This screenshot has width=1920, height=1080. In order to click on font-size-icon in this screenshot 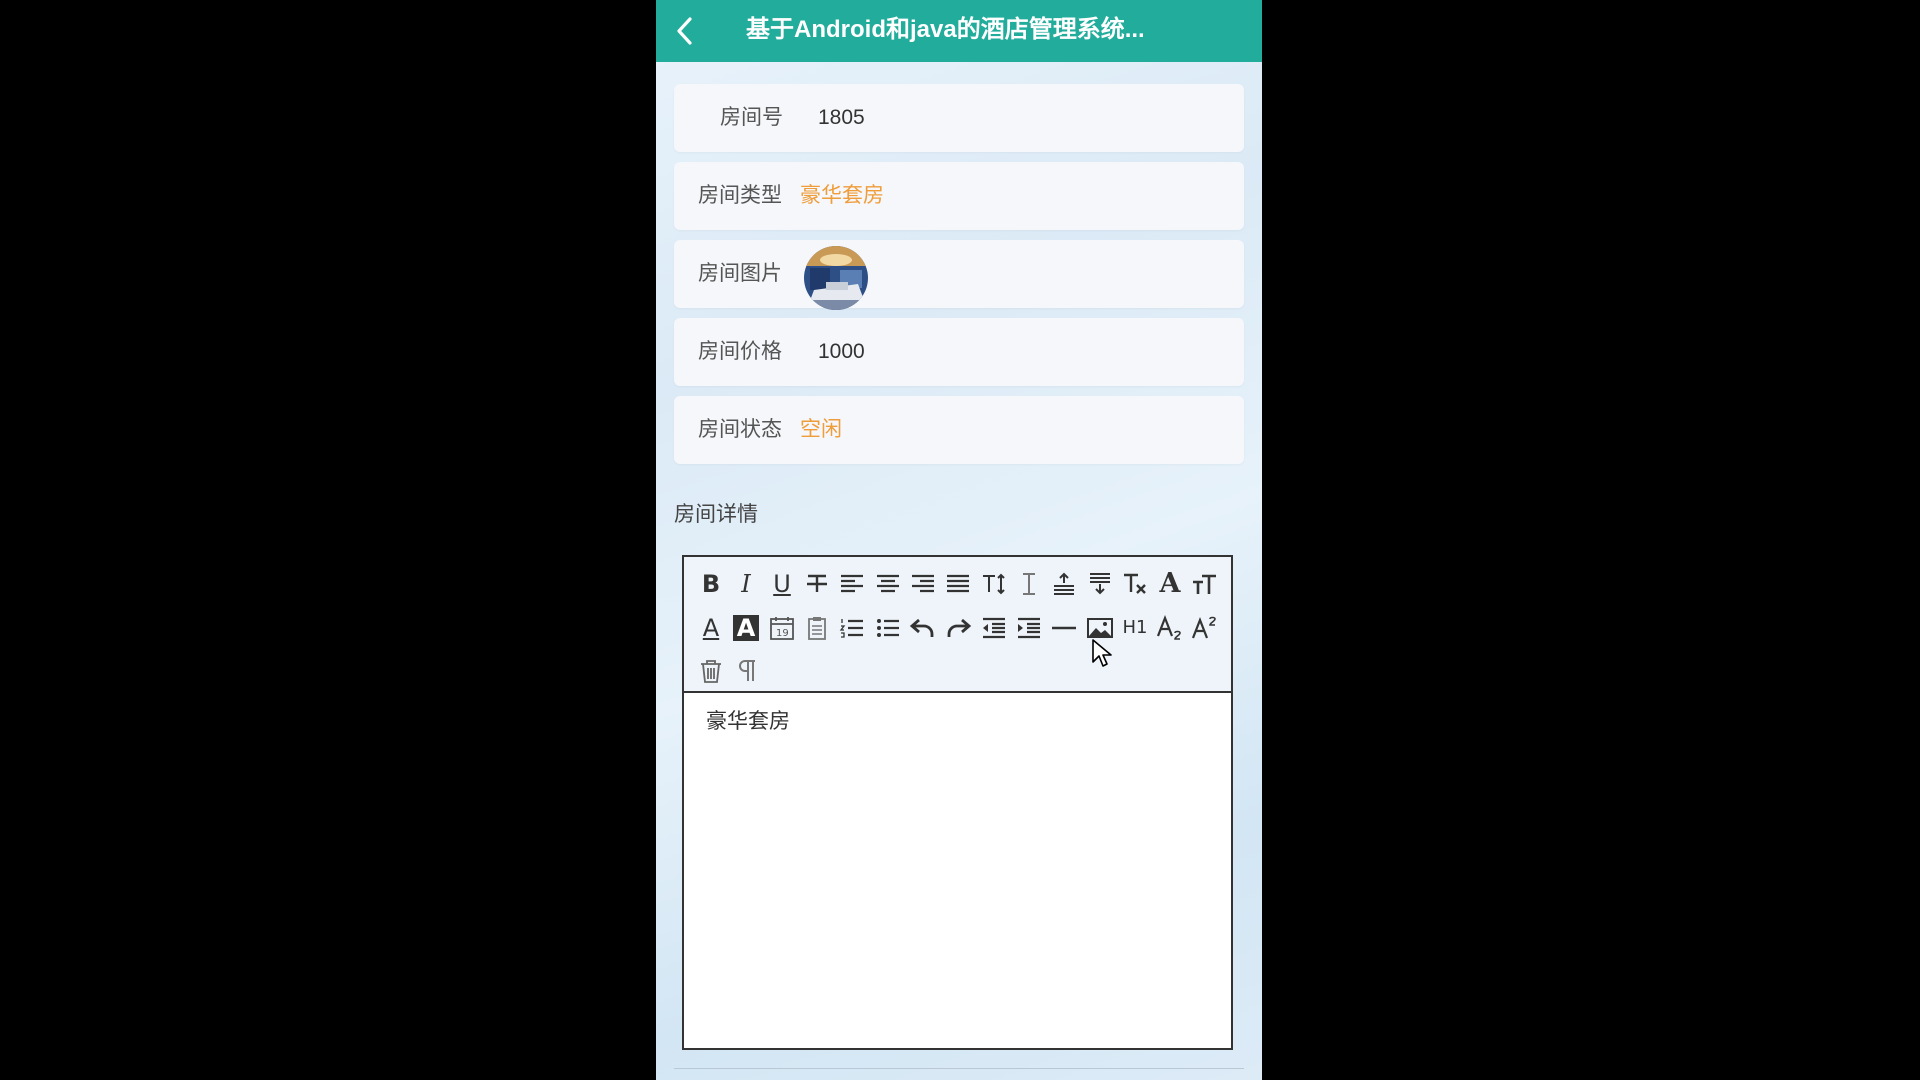, I will do `click(1204, 584)`.